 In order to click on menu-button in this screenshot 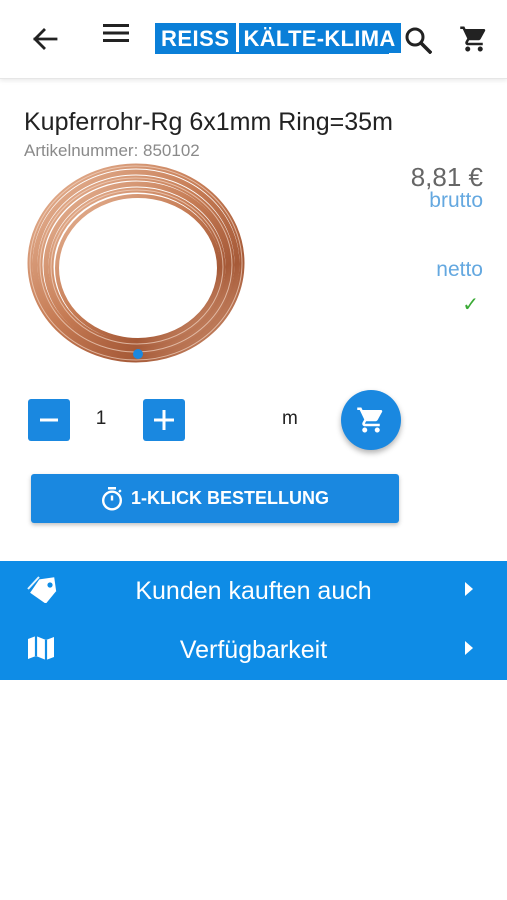, I will do `click(116, 33)`.